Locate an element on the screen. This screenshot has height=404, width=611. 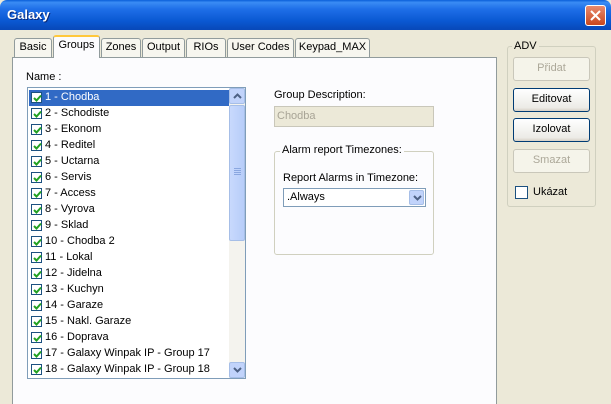
adv-title: ADV is located at coordinates (525, 46).